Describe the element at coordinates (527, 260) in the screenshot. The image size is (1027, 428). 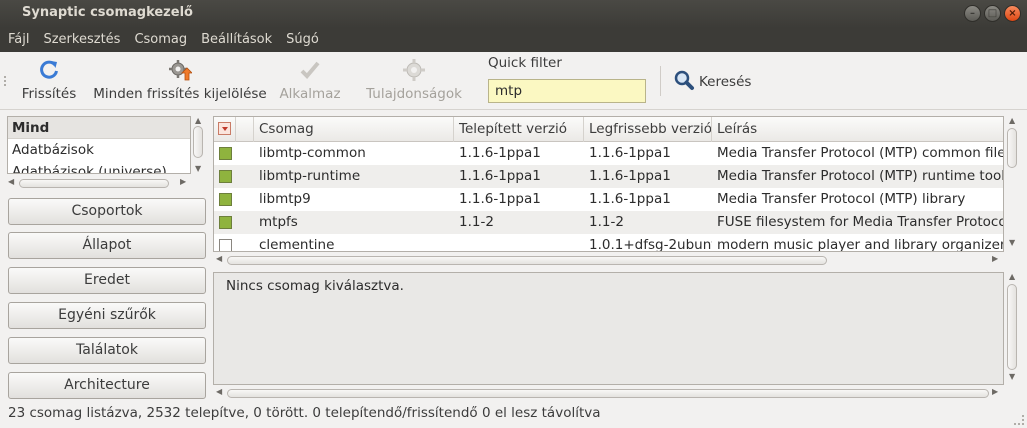
I see `package-table-hscroll-thumb` at that location.